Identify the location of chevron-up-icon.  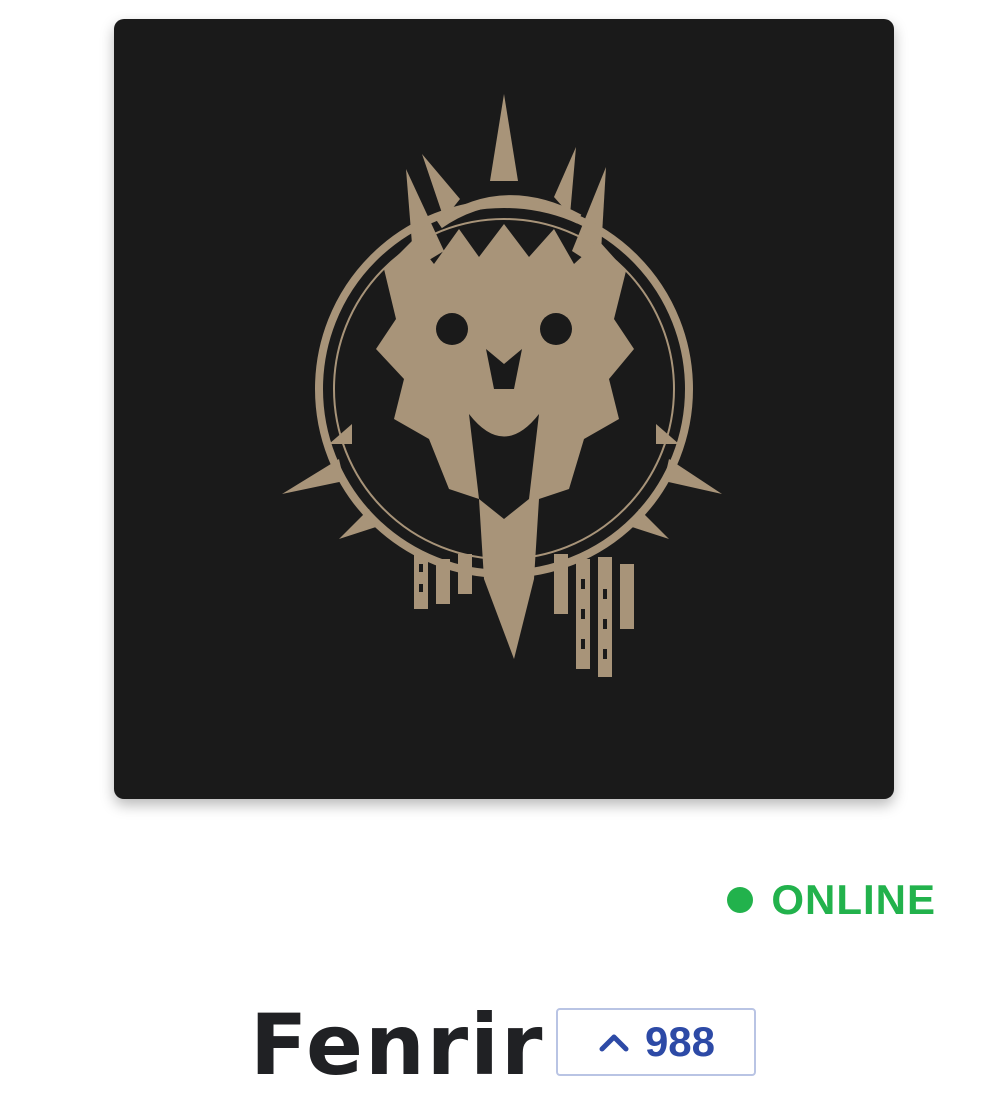
(614, 1043).